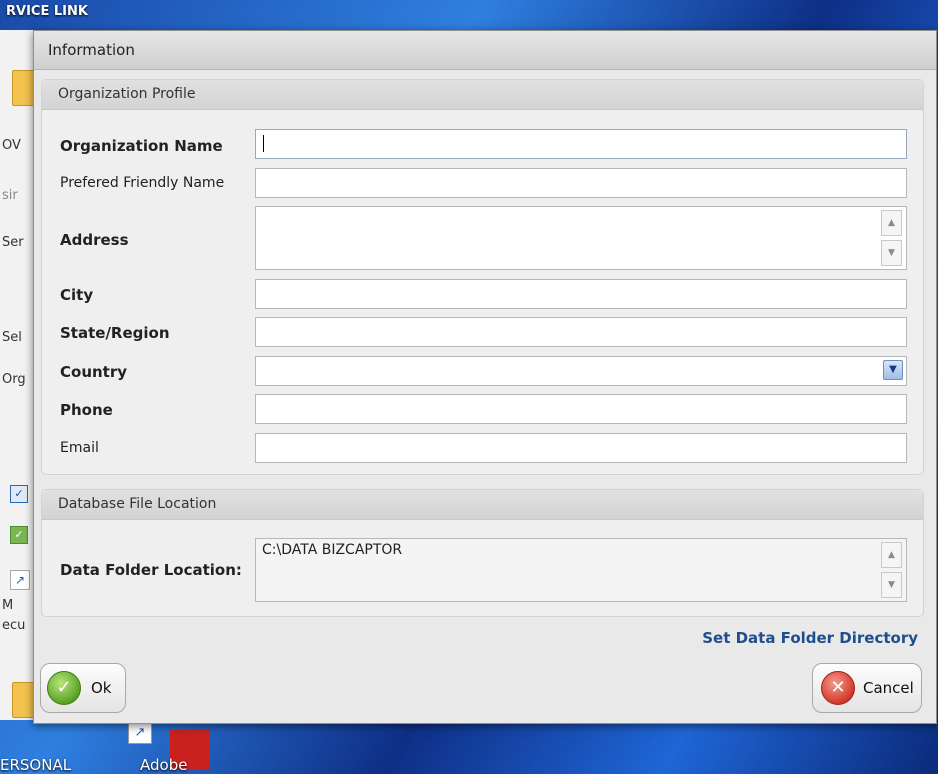  What do you see at coordinates (141, 146) in the screenshot?
I see `organization-name-label: Organization Name` at bounding box center [141, 146].